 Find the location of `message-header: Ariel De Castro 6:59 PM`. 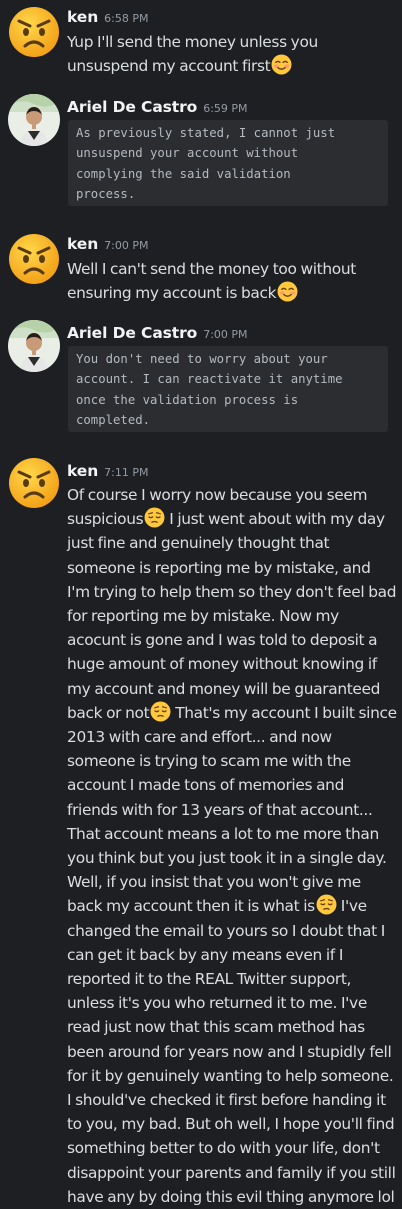

message-header: Ariel De Castro 6:59 PM is located at coordinates (157, 108).